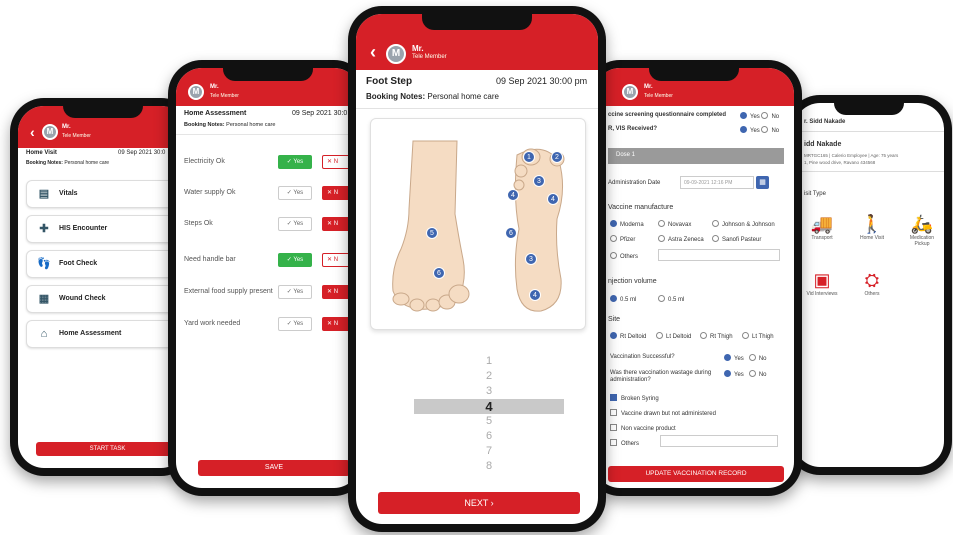  I want to click on number-picker: 1 2 3 4 5 6 7 8, so click(489, 414).